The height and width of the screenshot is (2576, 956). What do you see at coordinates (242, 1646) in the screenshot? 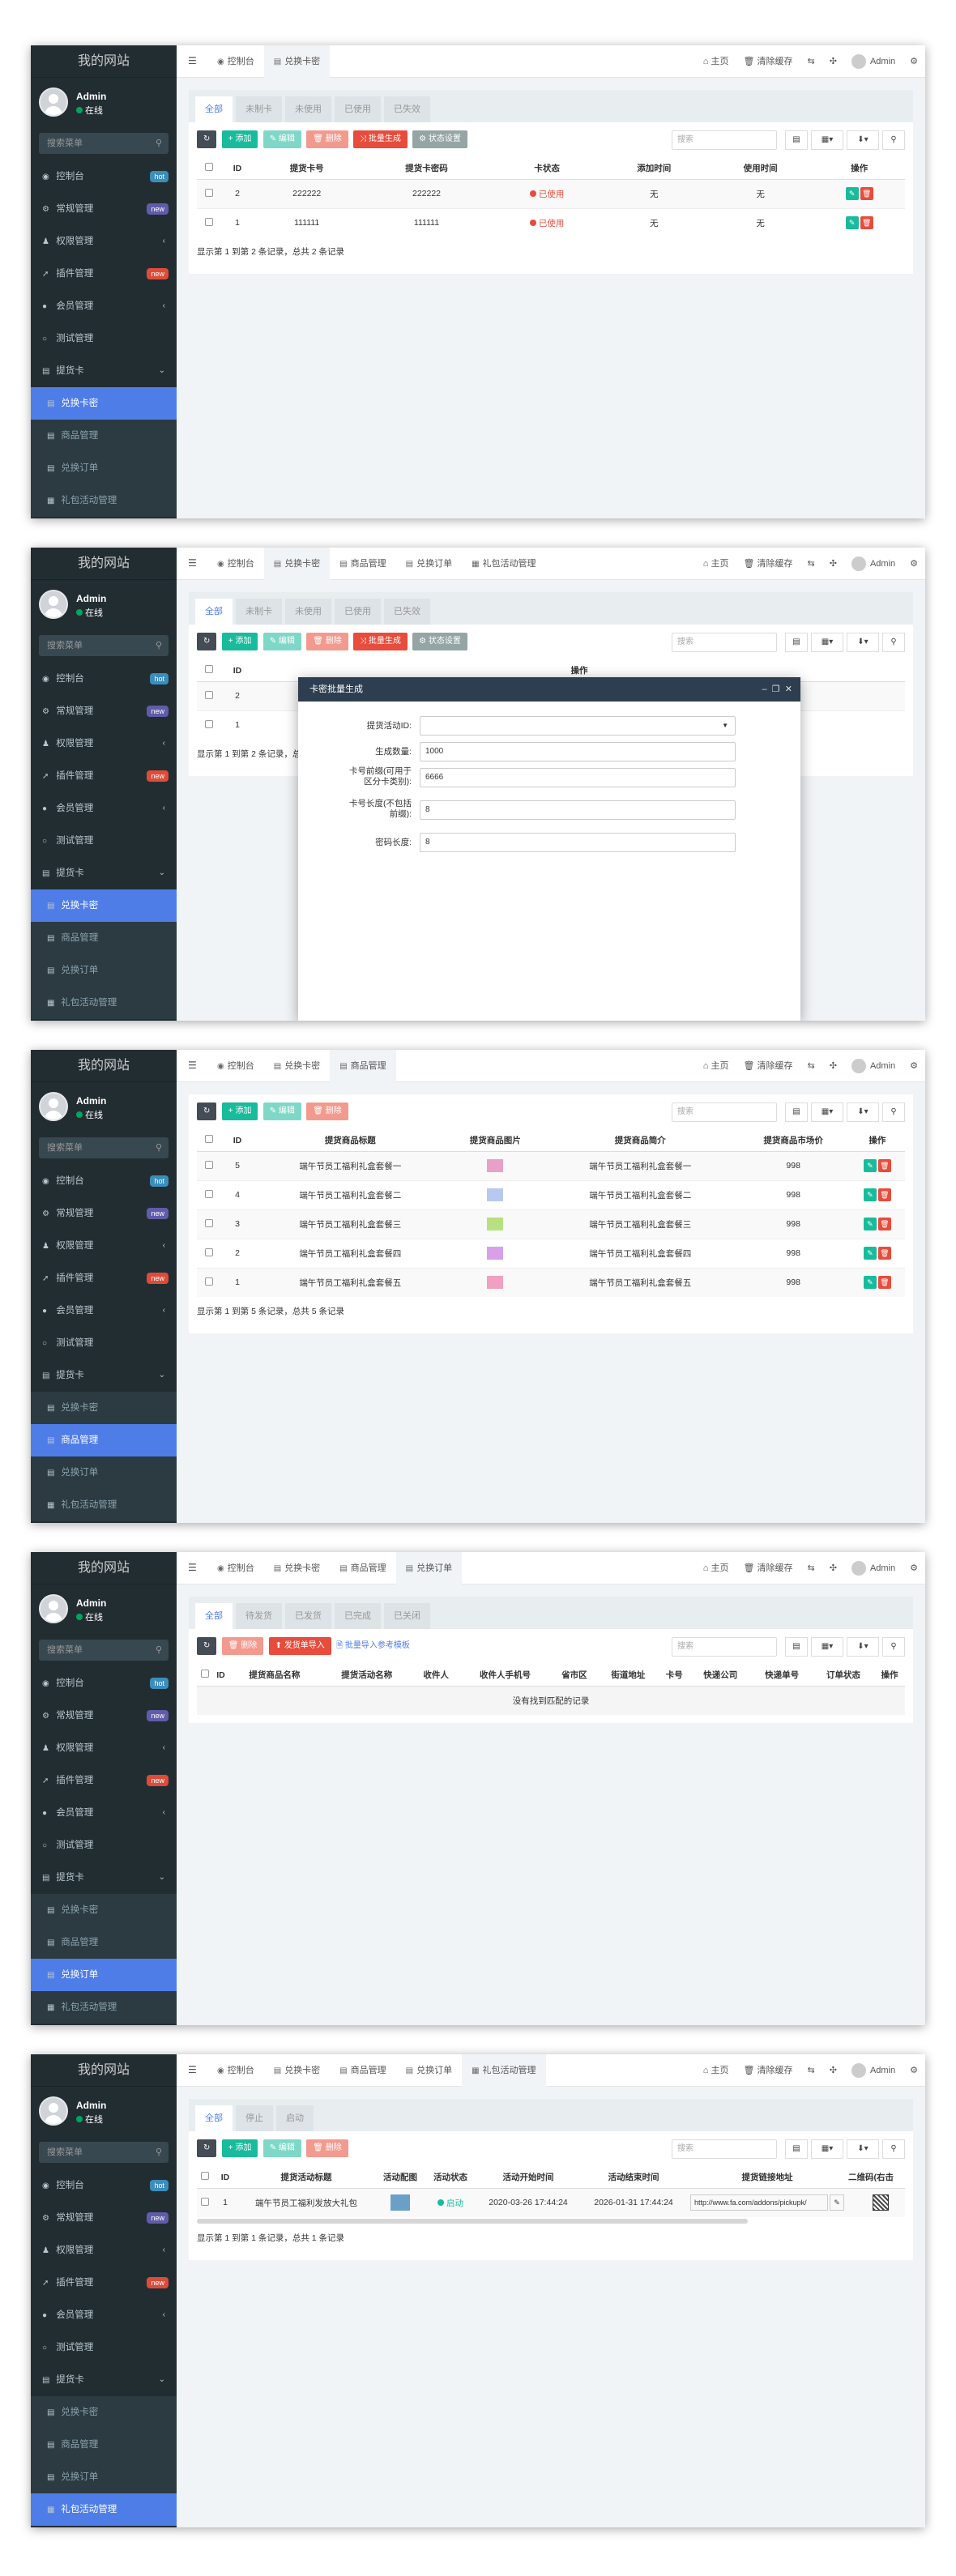
I see `delete-button: 🗑 删除` at bounding box center [242, 1646].